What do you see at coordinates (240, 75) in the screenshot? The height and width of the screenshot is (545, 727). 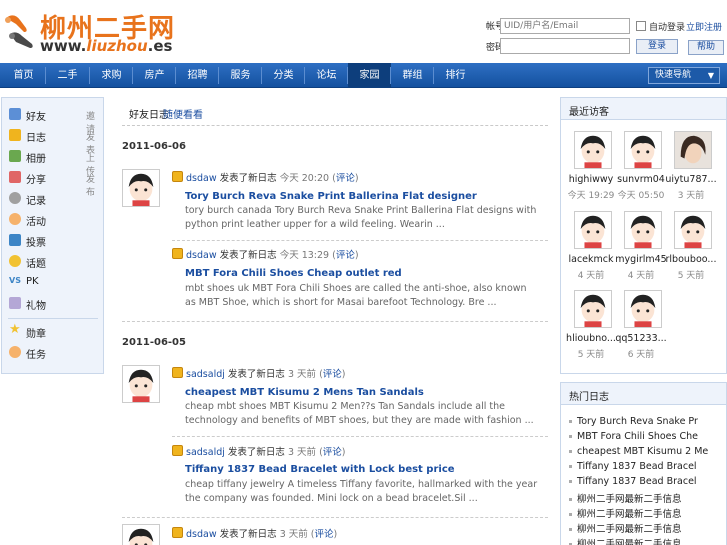 I see `nav-item-services: 服务` at bounding box center [240, 75].